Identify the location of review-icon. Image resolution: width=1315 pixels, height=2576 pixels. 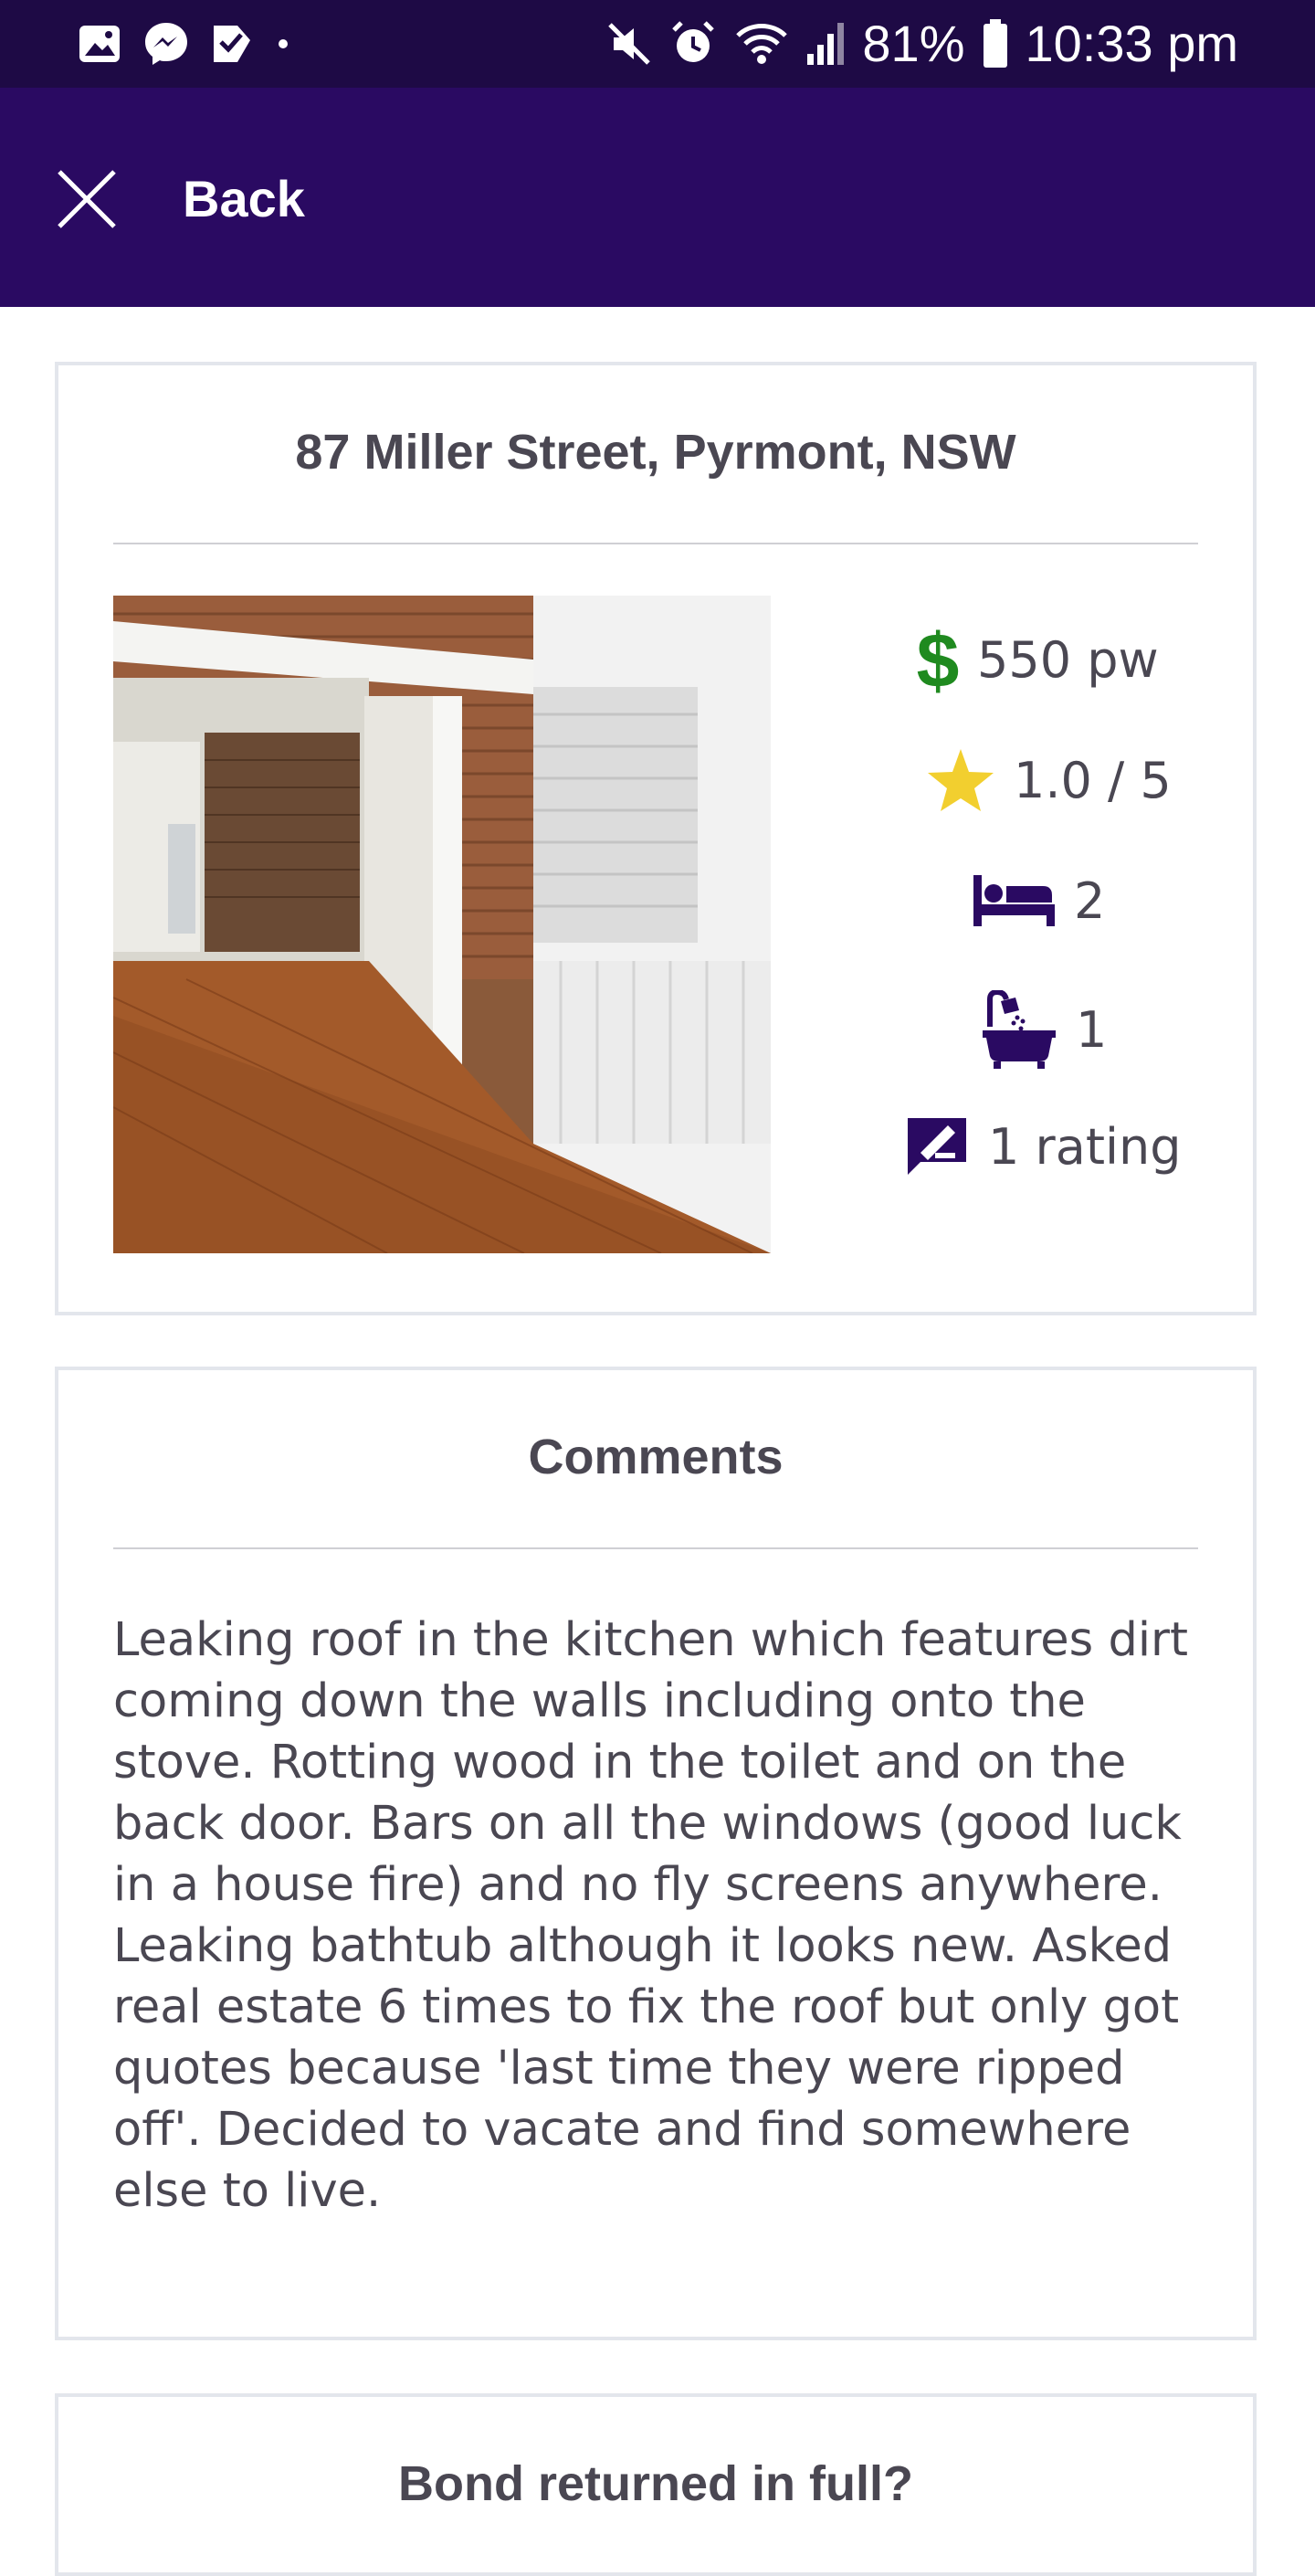
(937, 1146).